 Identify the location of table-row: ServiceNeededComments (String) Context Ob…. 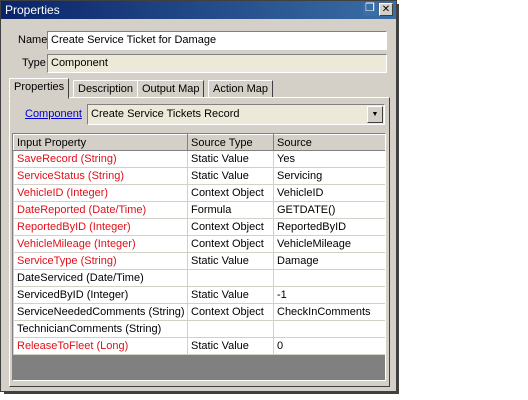
(199, 312).